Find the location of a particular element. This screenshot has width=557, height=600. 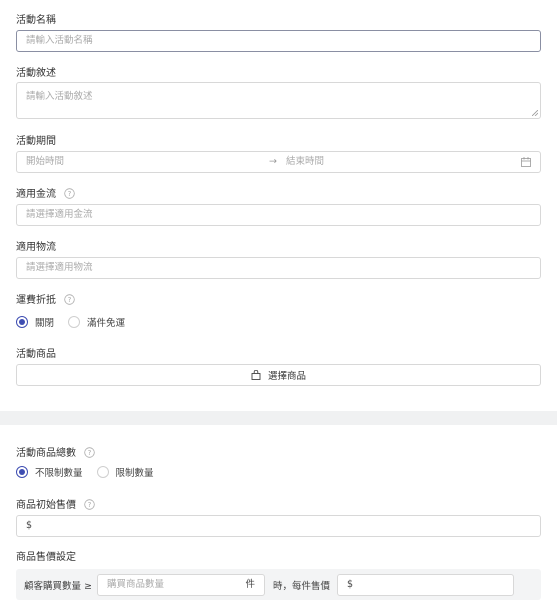

radio-label: 關閉 is located at coordinates (45, 323).